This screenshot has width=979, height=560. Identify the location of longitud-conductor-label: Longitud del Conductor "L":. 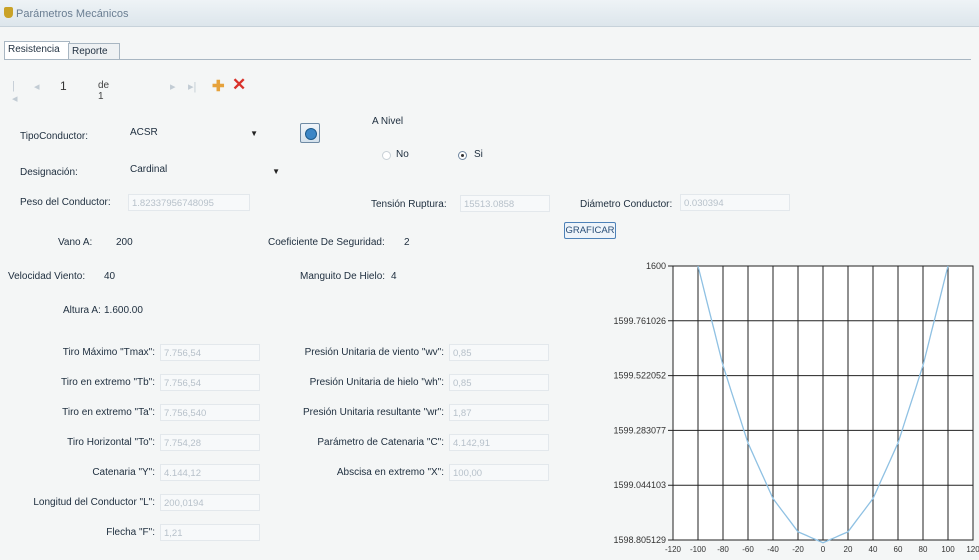
(94, 502).